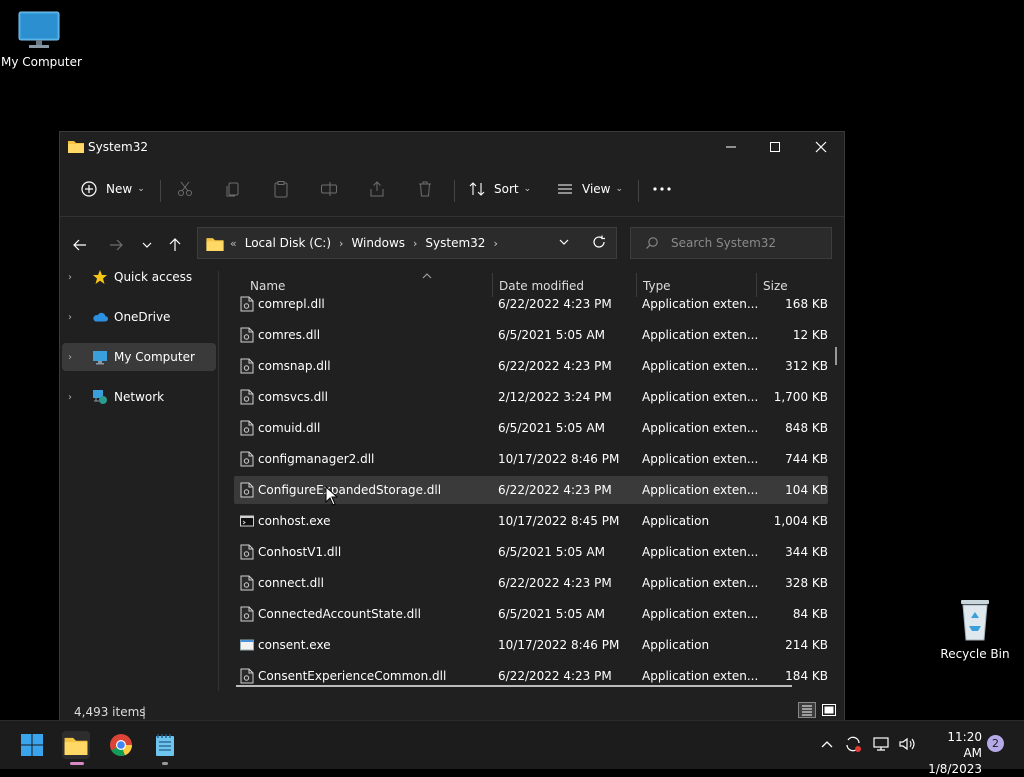  Describe the element at coordinates (806, 552) in the screenshot. I see `file-size: 344 KB` at that location.